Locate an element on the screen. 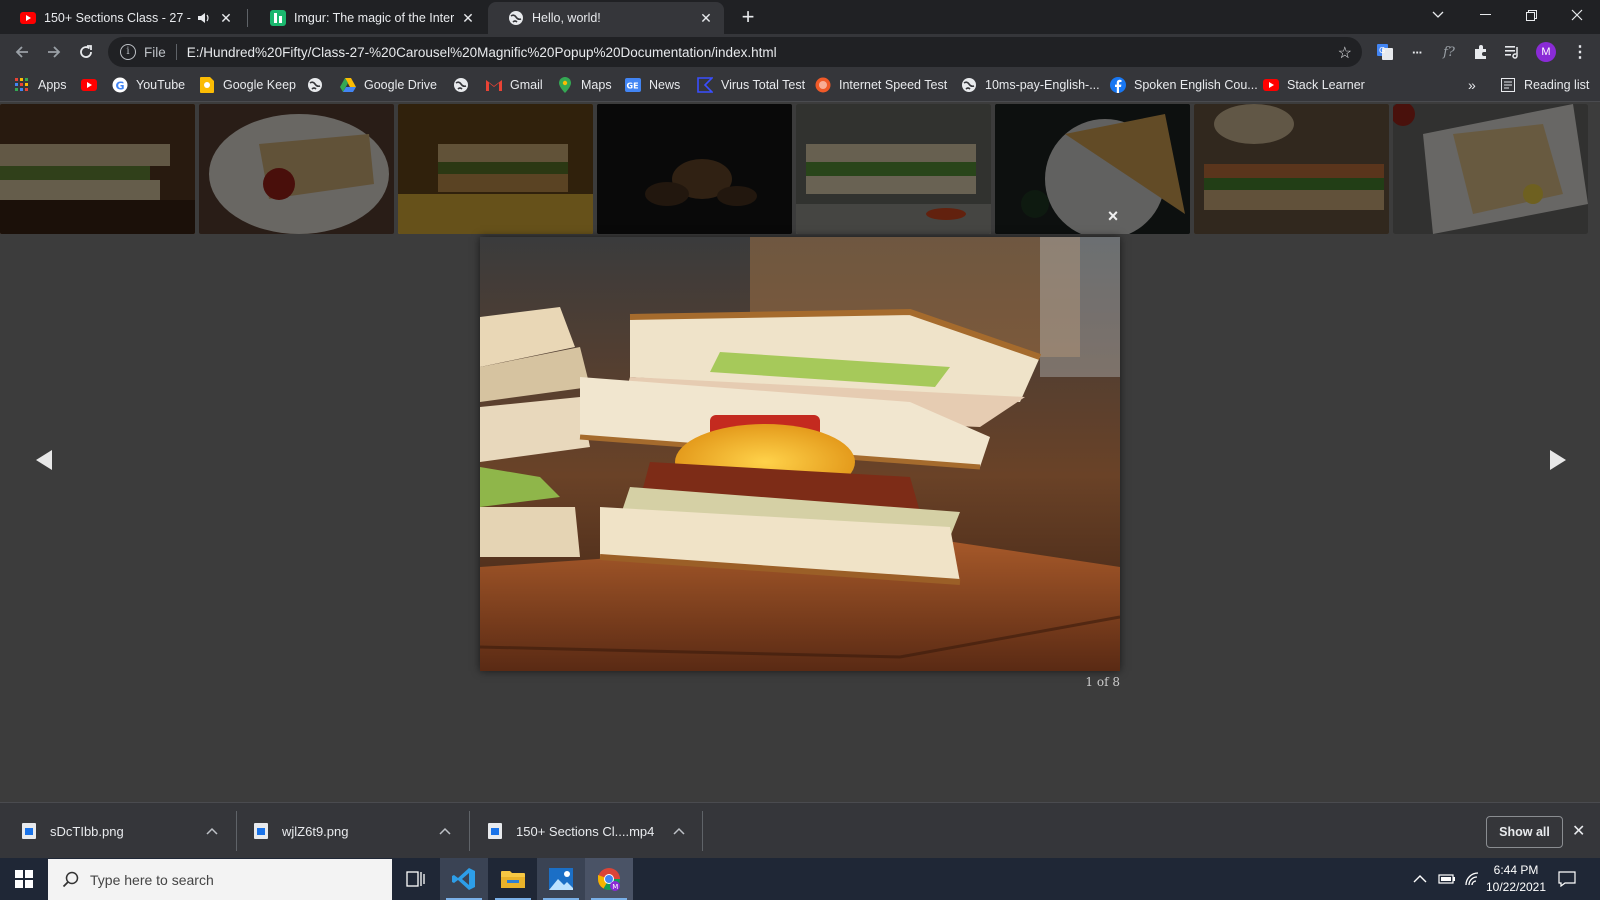  tab-imgur: Imgur: The magic of the Internet ✕ is located at coordinates (368, 18).